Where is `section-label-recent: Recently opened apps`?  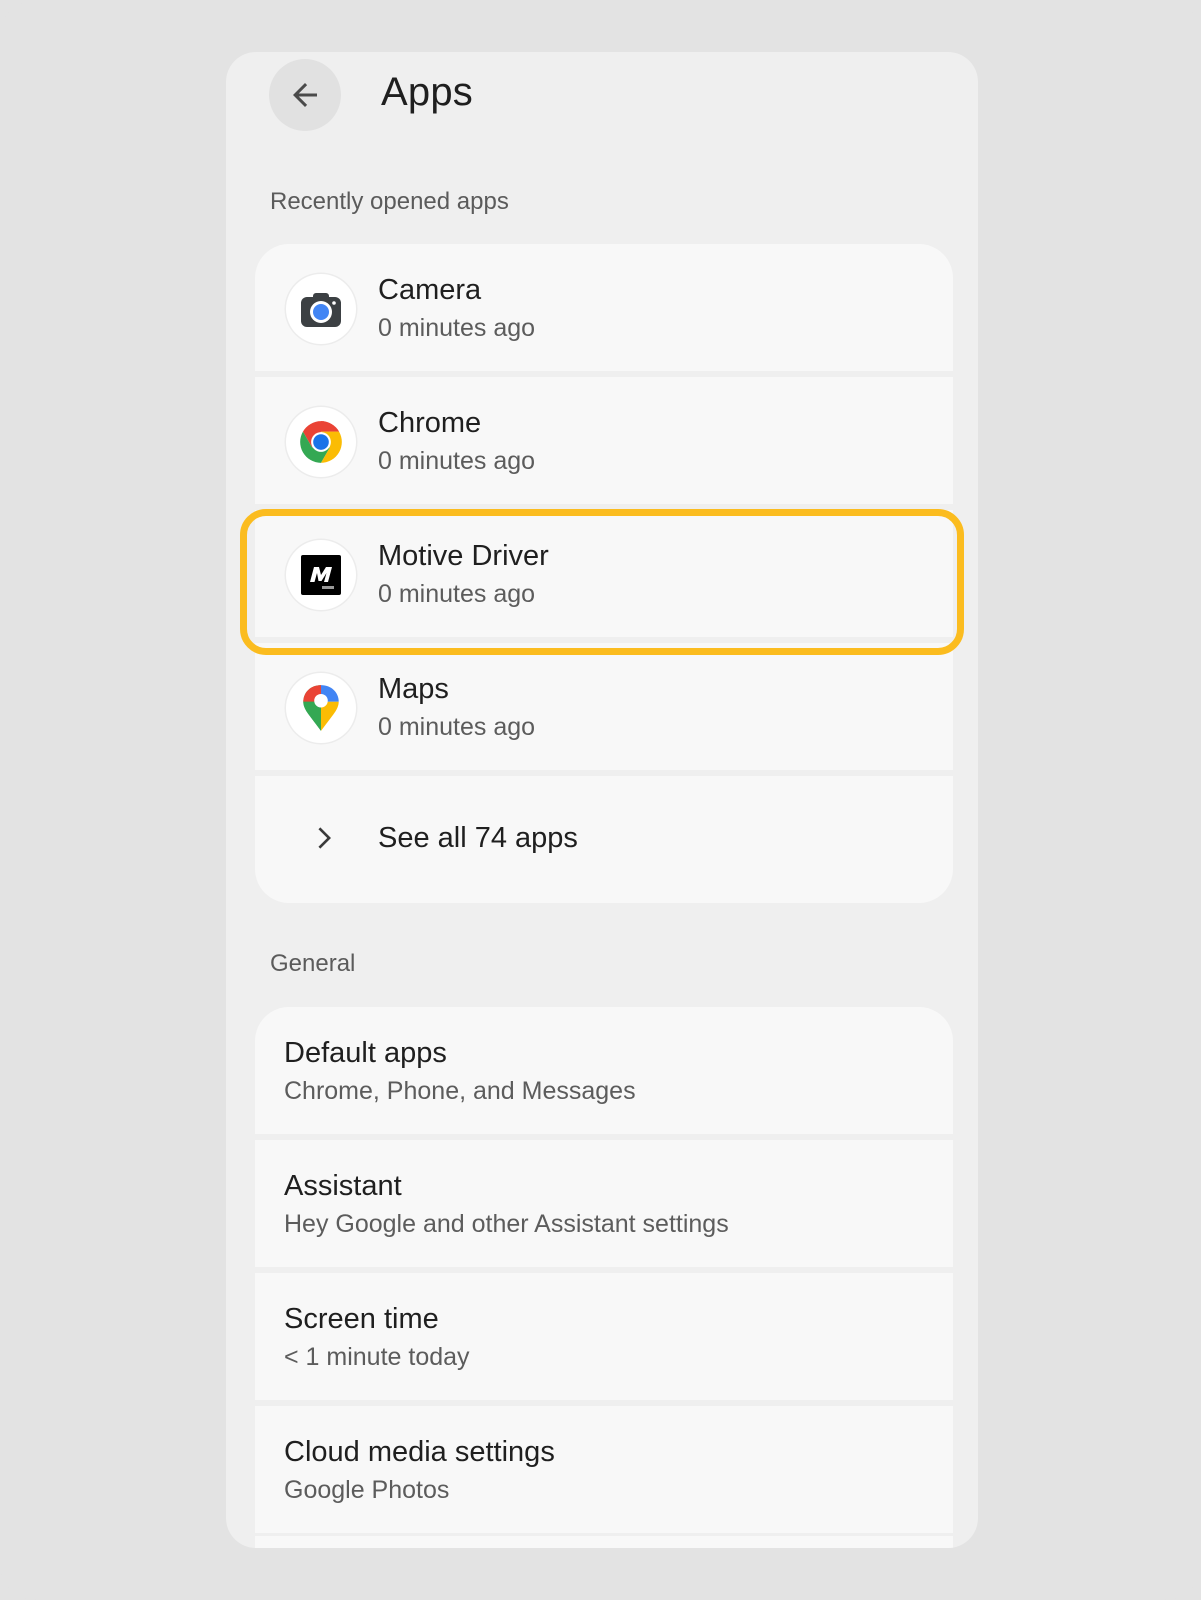
section-label-recent: Recently opened apps is located at coordinates (389, 201).